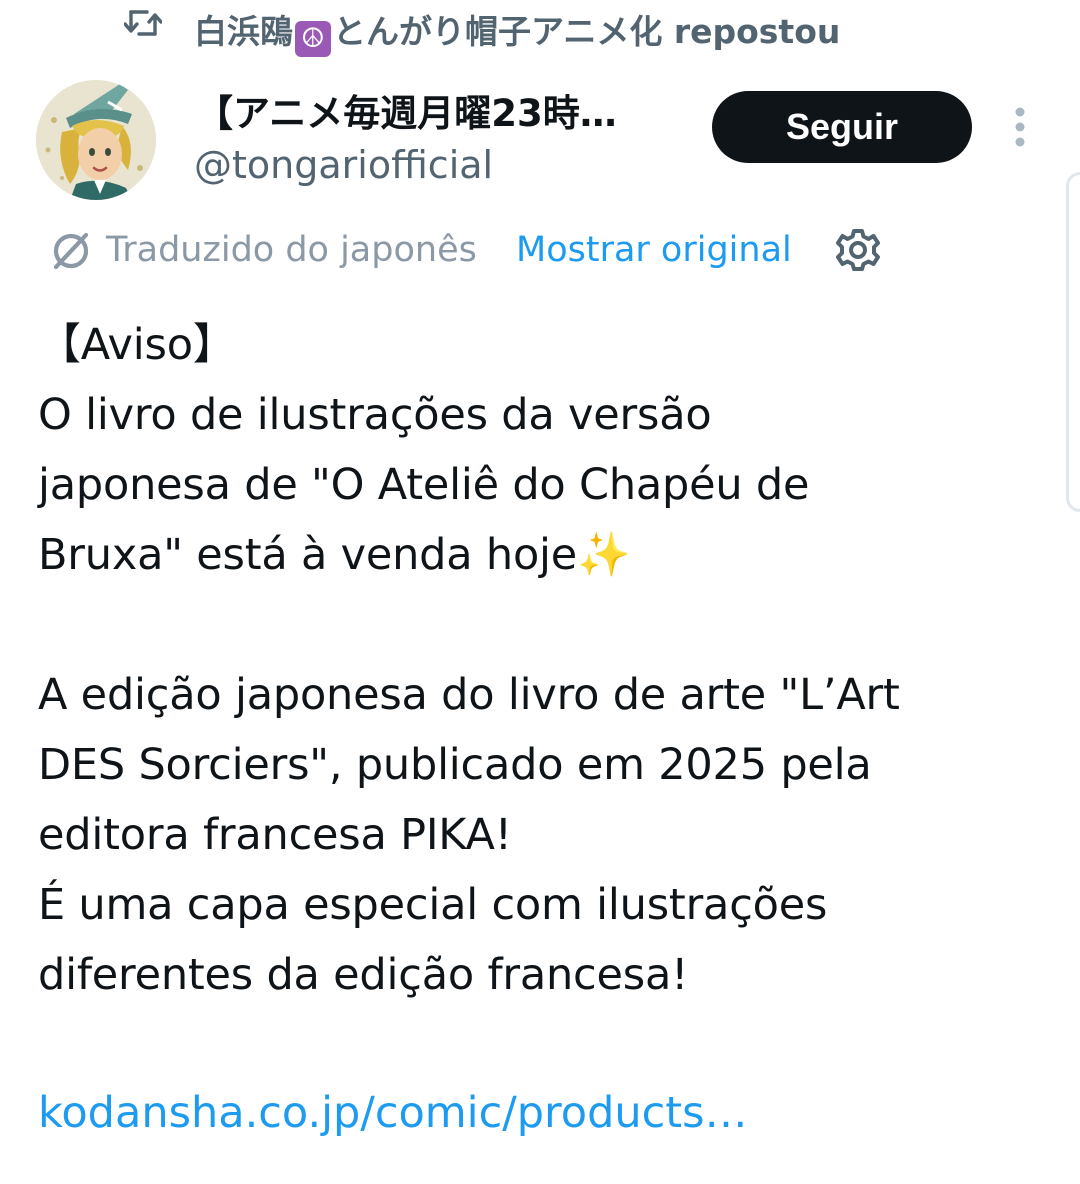  Describe the element at coordinates (143, 23) in the screenshot. I see `repost-icon` at that location.